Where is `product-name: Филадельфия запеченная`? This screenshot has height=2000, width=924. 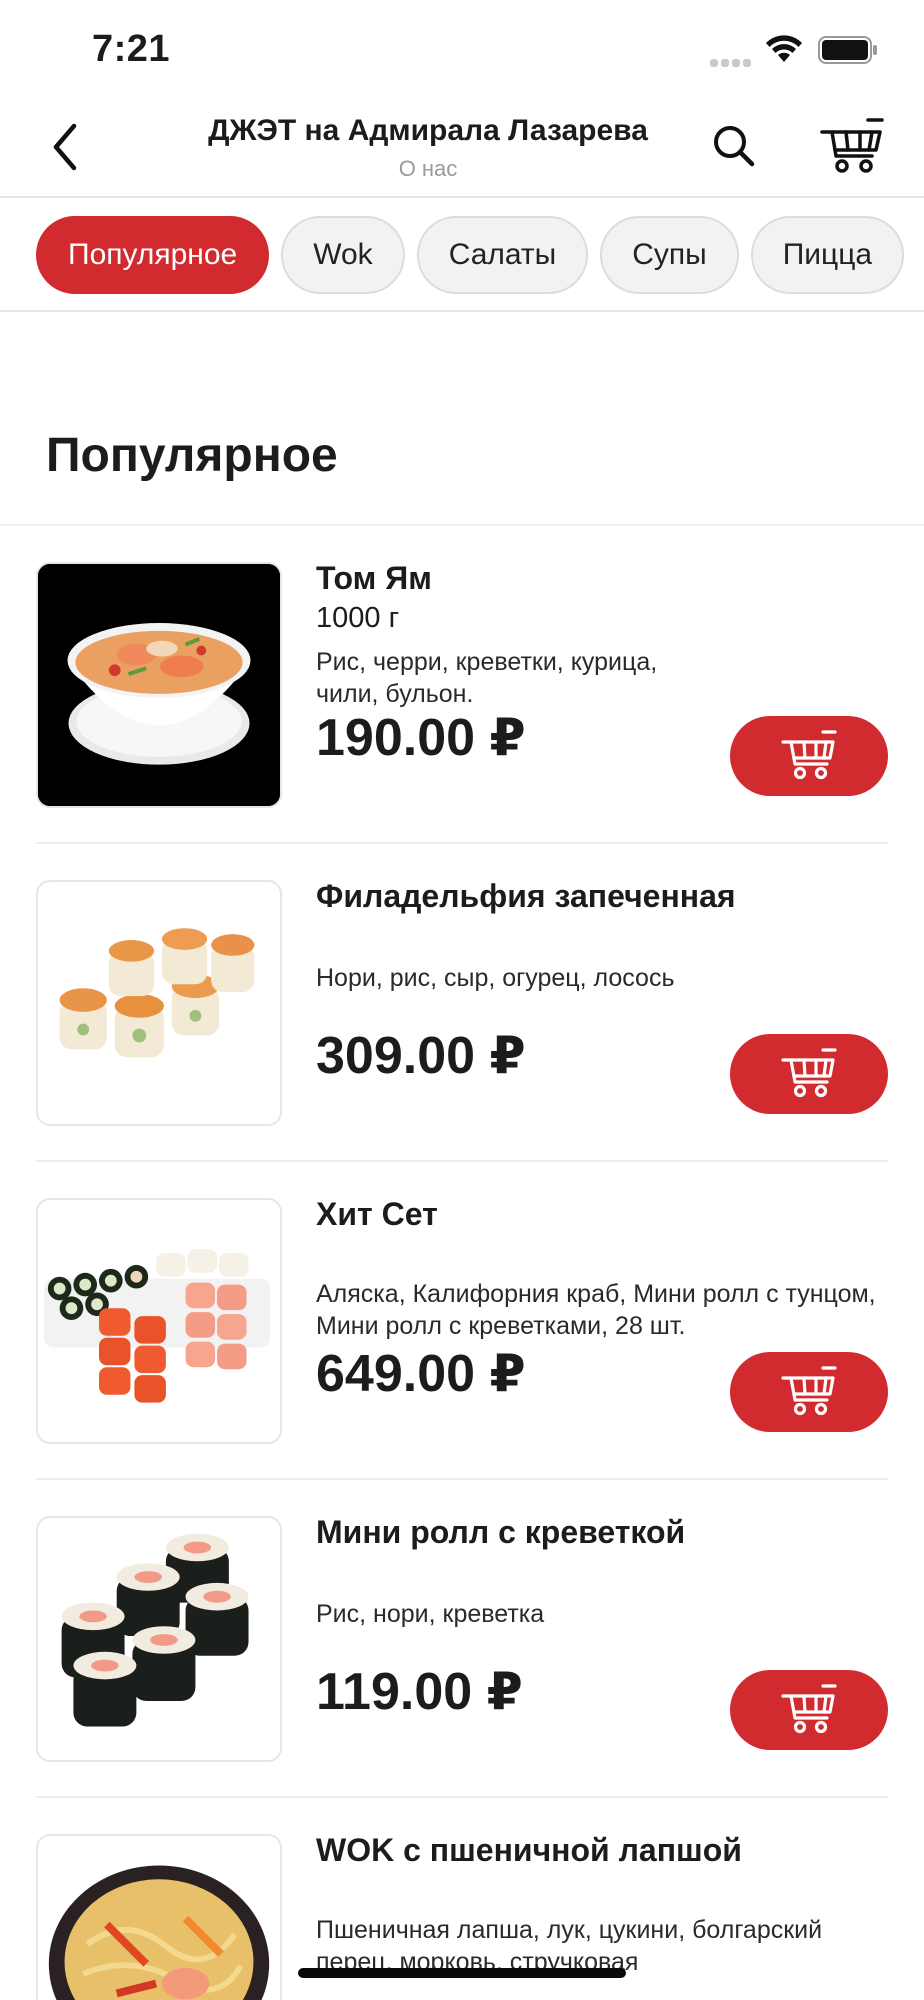
product-name: Филадельфия запеченная is located at coordinates (526, 896).